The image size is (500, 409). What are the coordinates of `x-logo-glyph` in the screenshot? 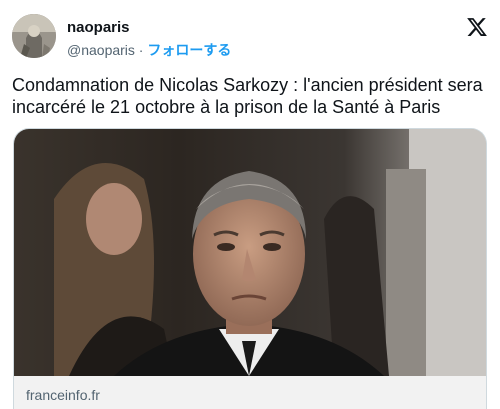 It's located at (477, 27).